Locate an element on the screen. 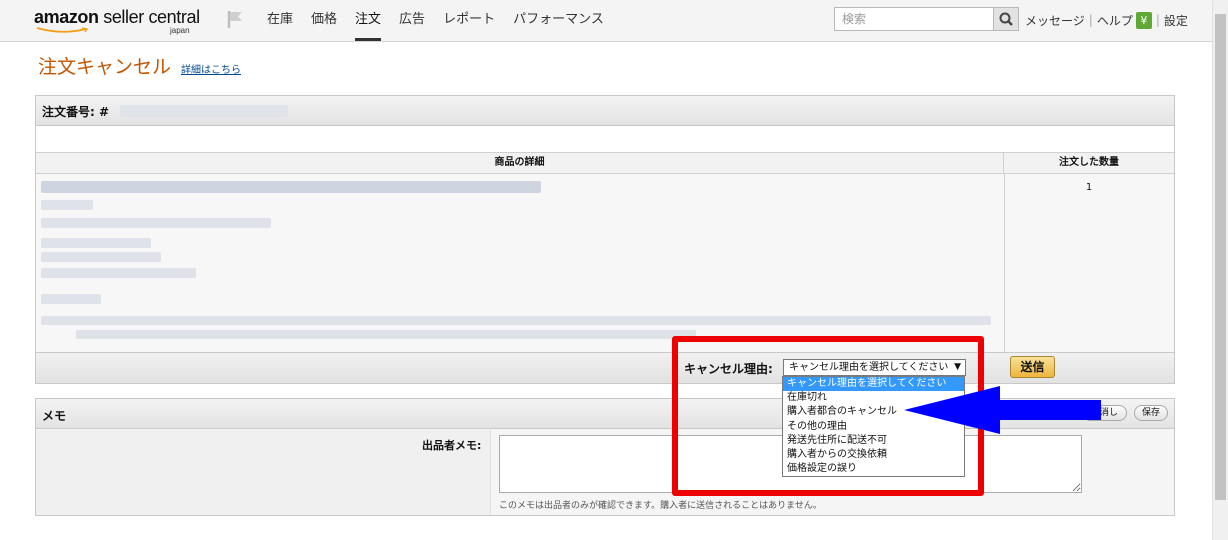  memo-title: メモ is located at coordinates (54, 416).